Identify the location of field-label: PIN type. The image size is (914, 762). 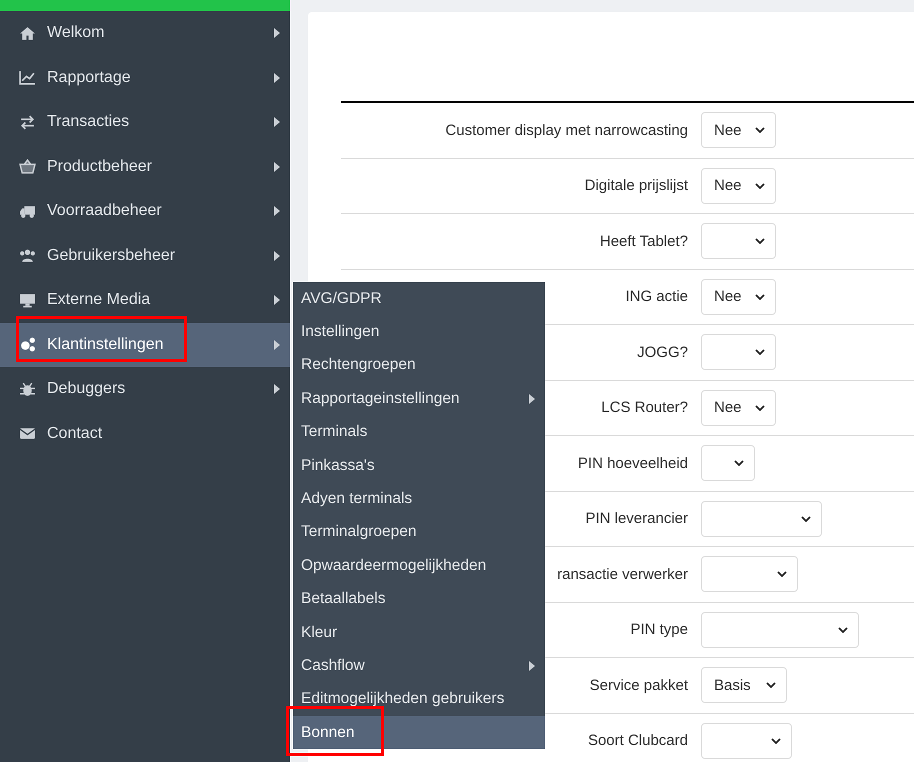
(659, 629).